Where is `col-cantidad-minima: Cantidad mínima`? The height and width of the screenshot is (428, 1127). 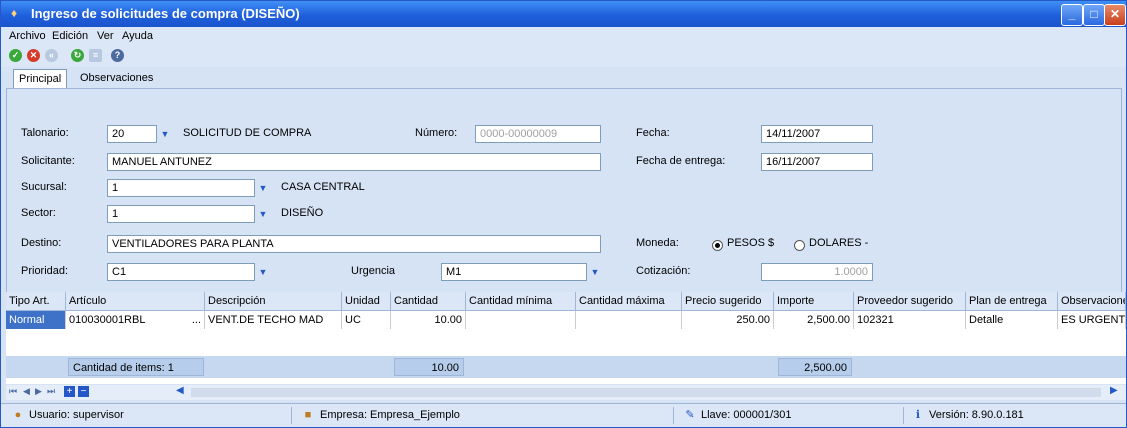 col-cantidad-minima: Cantidad mínima is located at coordinates (521, 301).